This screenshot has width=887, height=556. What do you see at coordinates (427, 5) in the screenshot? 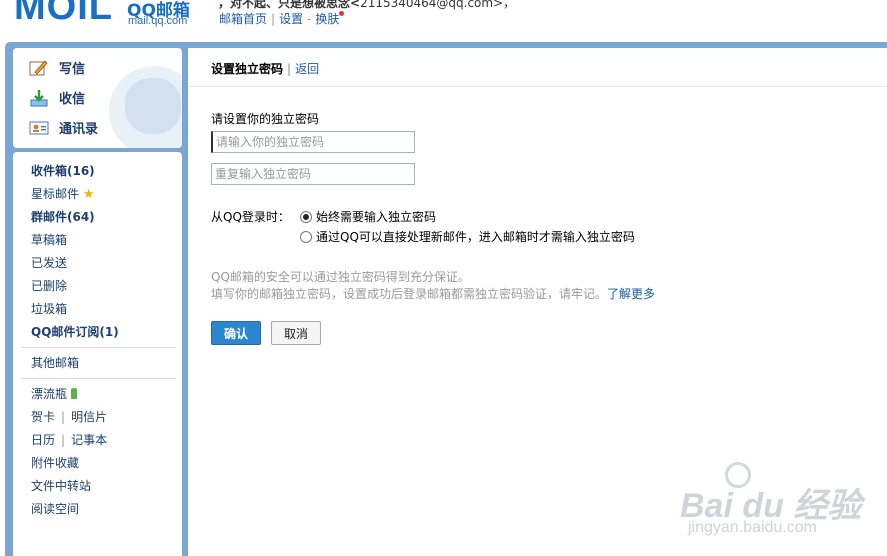
I see `greeting-email: 2115340464@qq.com` at bounding box center [427, 5].